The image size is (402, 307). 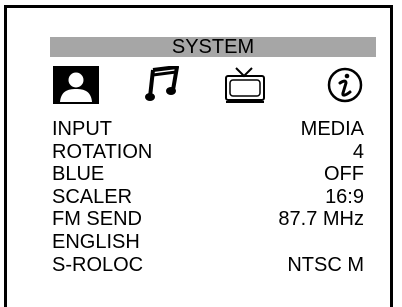 What do you see at coordinates (102, 151) in the screenshot?
I see `menu-item-label: ROTATION` at bounding box center [102, 151].